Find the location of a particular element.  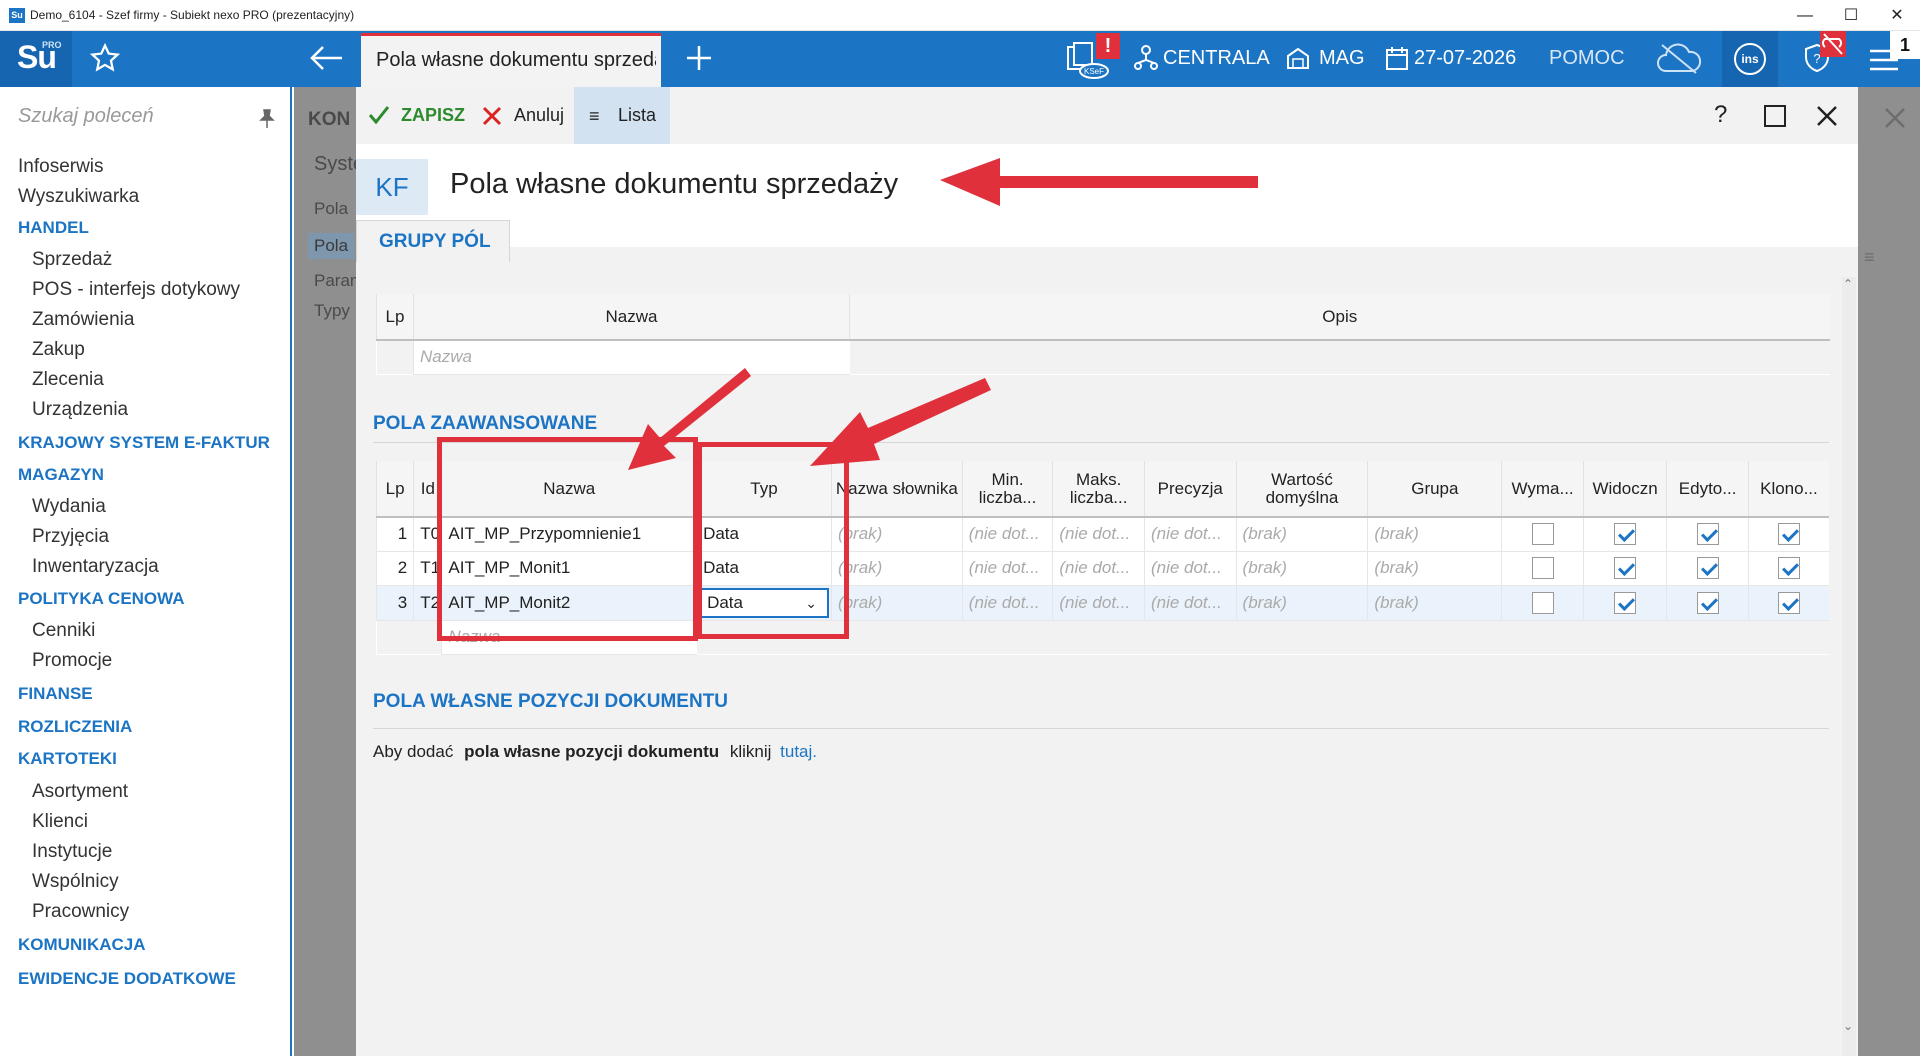

sidebar-item-pracownicy: Pracownicy is located at coordinates (80, 912).